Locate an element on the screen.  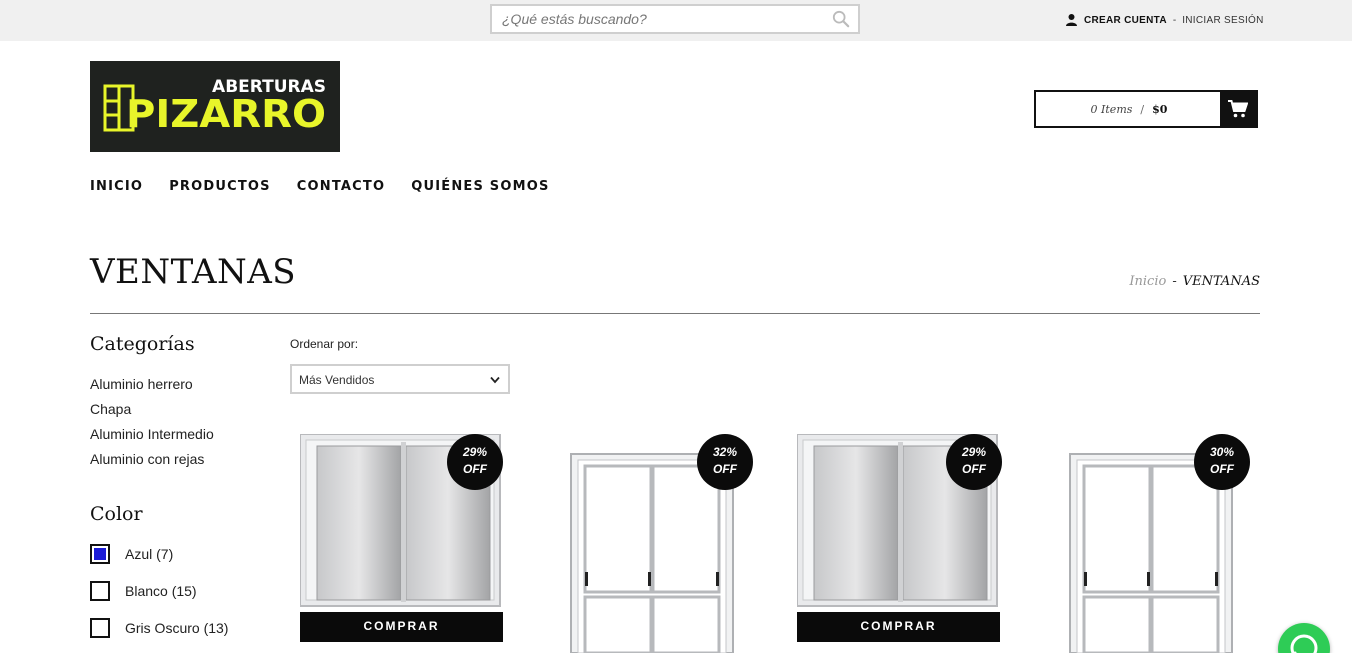
whatsapp-icon is located at coordinates (1304, 643).